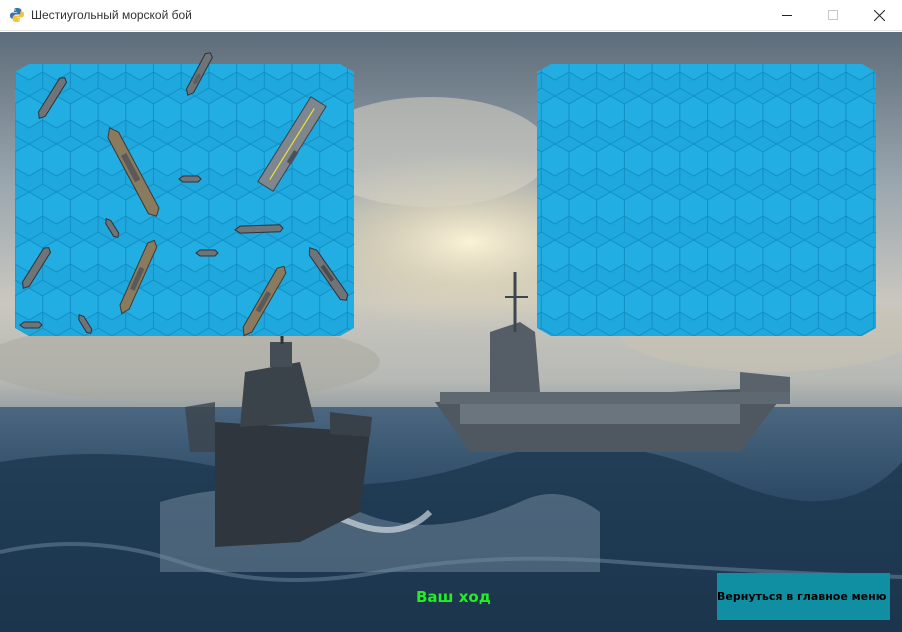 The width and height of the screenshot is (902, 632). I want to click on back-to-menu-label: Вернуться в главное меню, so click(802, 596).